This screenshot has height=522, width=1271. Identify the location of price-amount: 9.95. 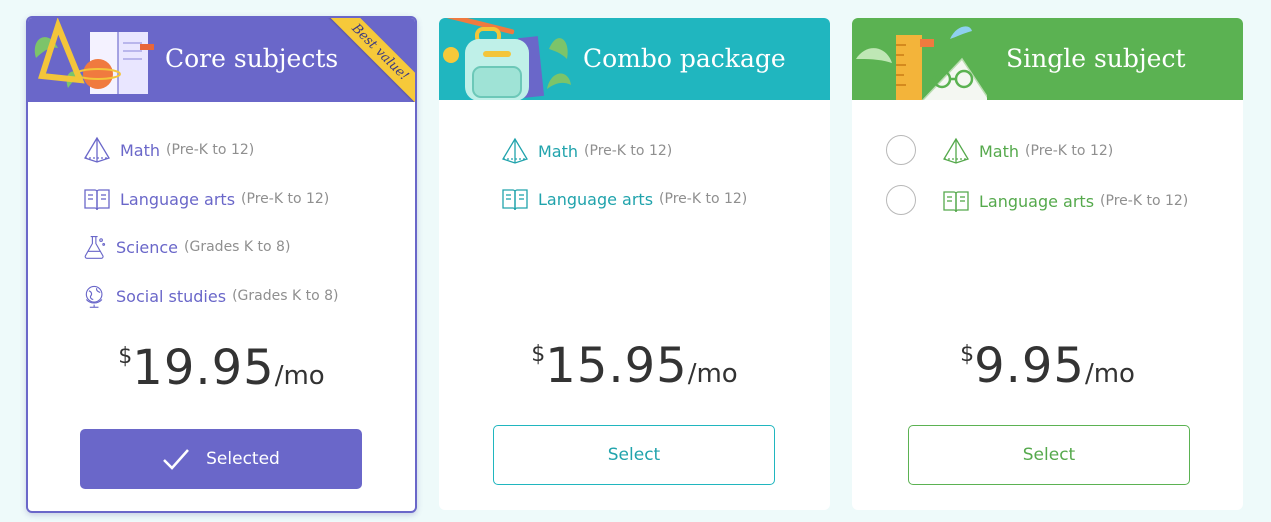
(1029, 366).